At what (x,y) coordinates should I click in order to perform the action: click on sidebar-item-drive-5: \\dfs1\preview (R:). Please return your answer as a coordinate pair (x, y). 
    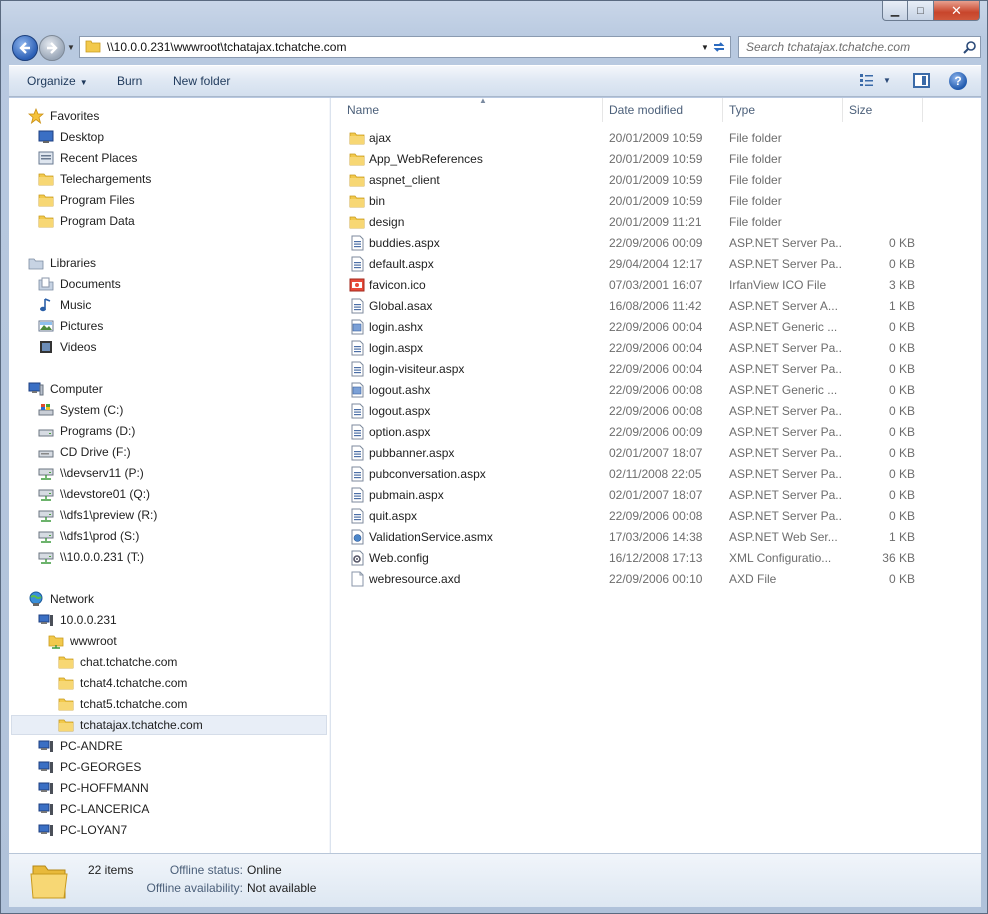
    Looking at the image, I should click on (97, 515).